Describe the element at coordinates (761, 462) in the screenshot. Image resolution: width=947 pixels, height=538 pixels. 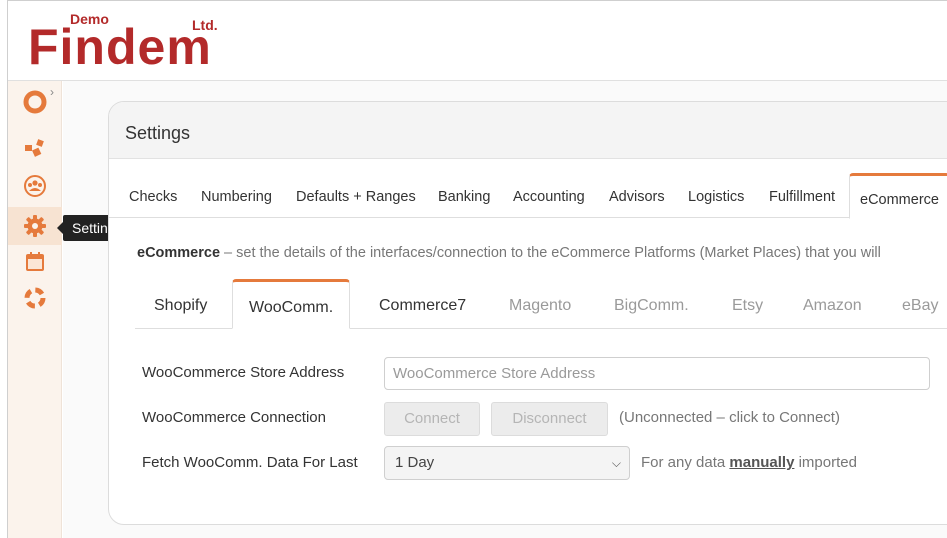
I see `manually-link: manually` at that location.